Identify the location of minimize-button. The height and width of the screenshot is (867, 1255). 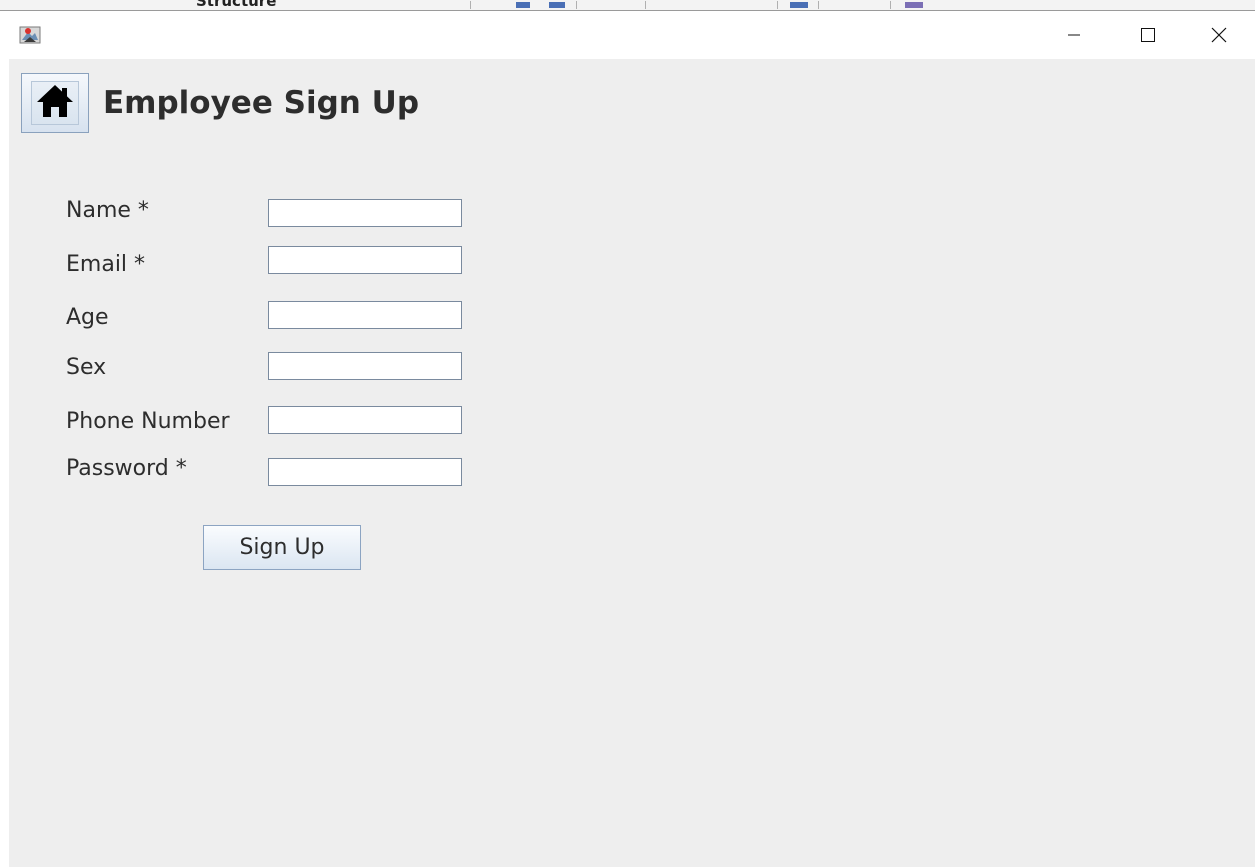
(1074, 35).